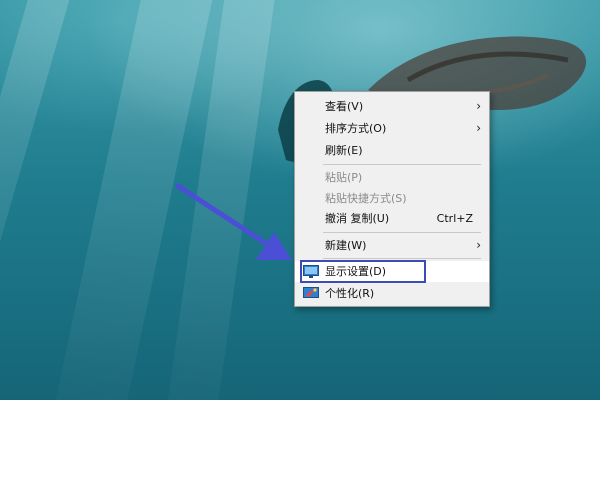 The height and width of the screenshot is (478, 600). I want to click on pointer-arrow-annotation, so click(233, 221).